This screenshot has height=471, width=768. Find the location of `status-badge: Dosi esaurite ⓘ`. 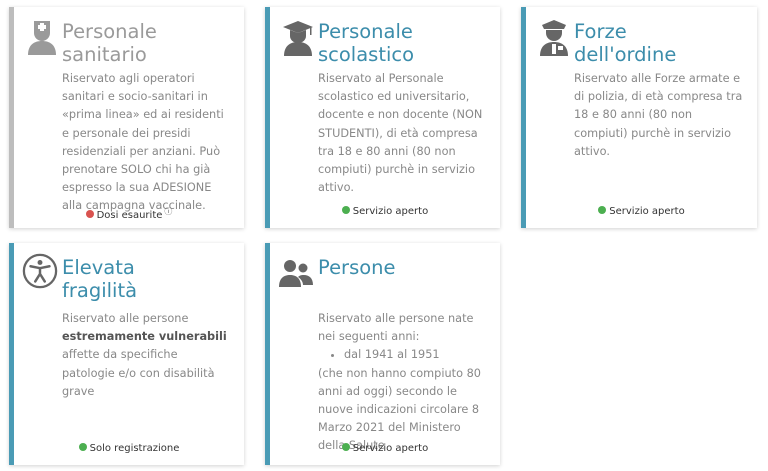

status-badge: Dosi esaurite ⓘ is located at coordinates (129, 213).